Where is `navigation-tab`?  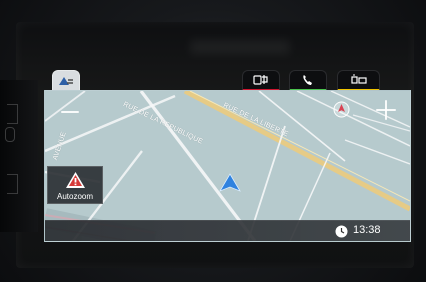 navigation-tab is located at coordinates (66, 80).